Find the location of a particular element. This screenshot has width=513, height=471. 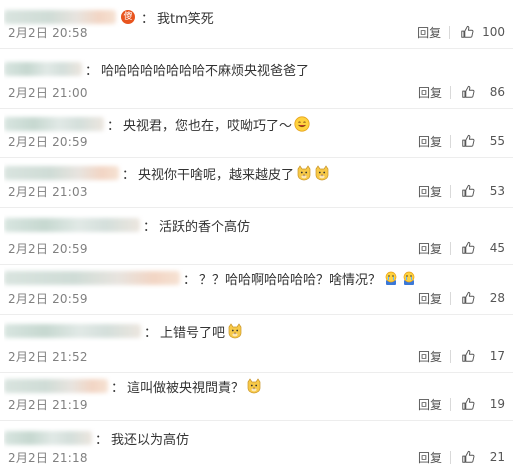

comment-text: 活跃的香个高仿 is located at coordinates (205, 227).